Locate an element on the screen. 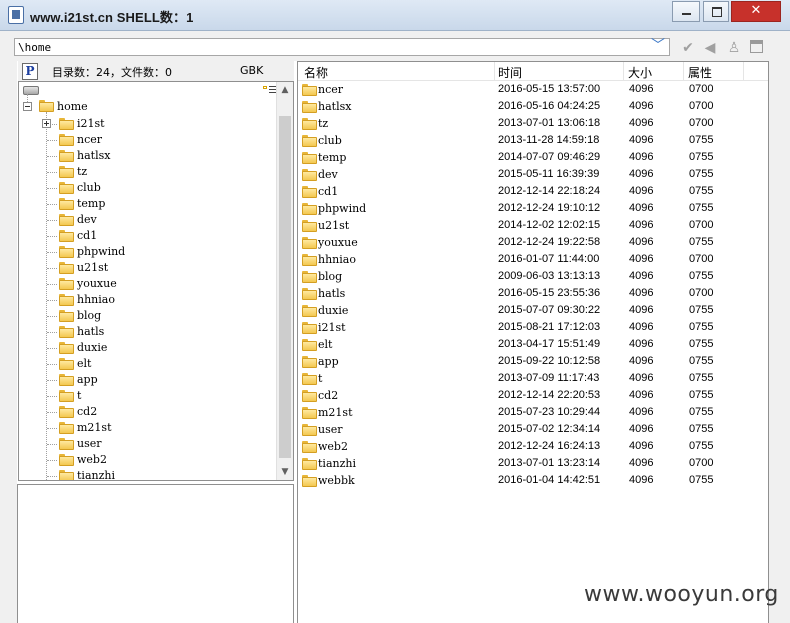  tree-item: app is located at coordinates (144, 380).